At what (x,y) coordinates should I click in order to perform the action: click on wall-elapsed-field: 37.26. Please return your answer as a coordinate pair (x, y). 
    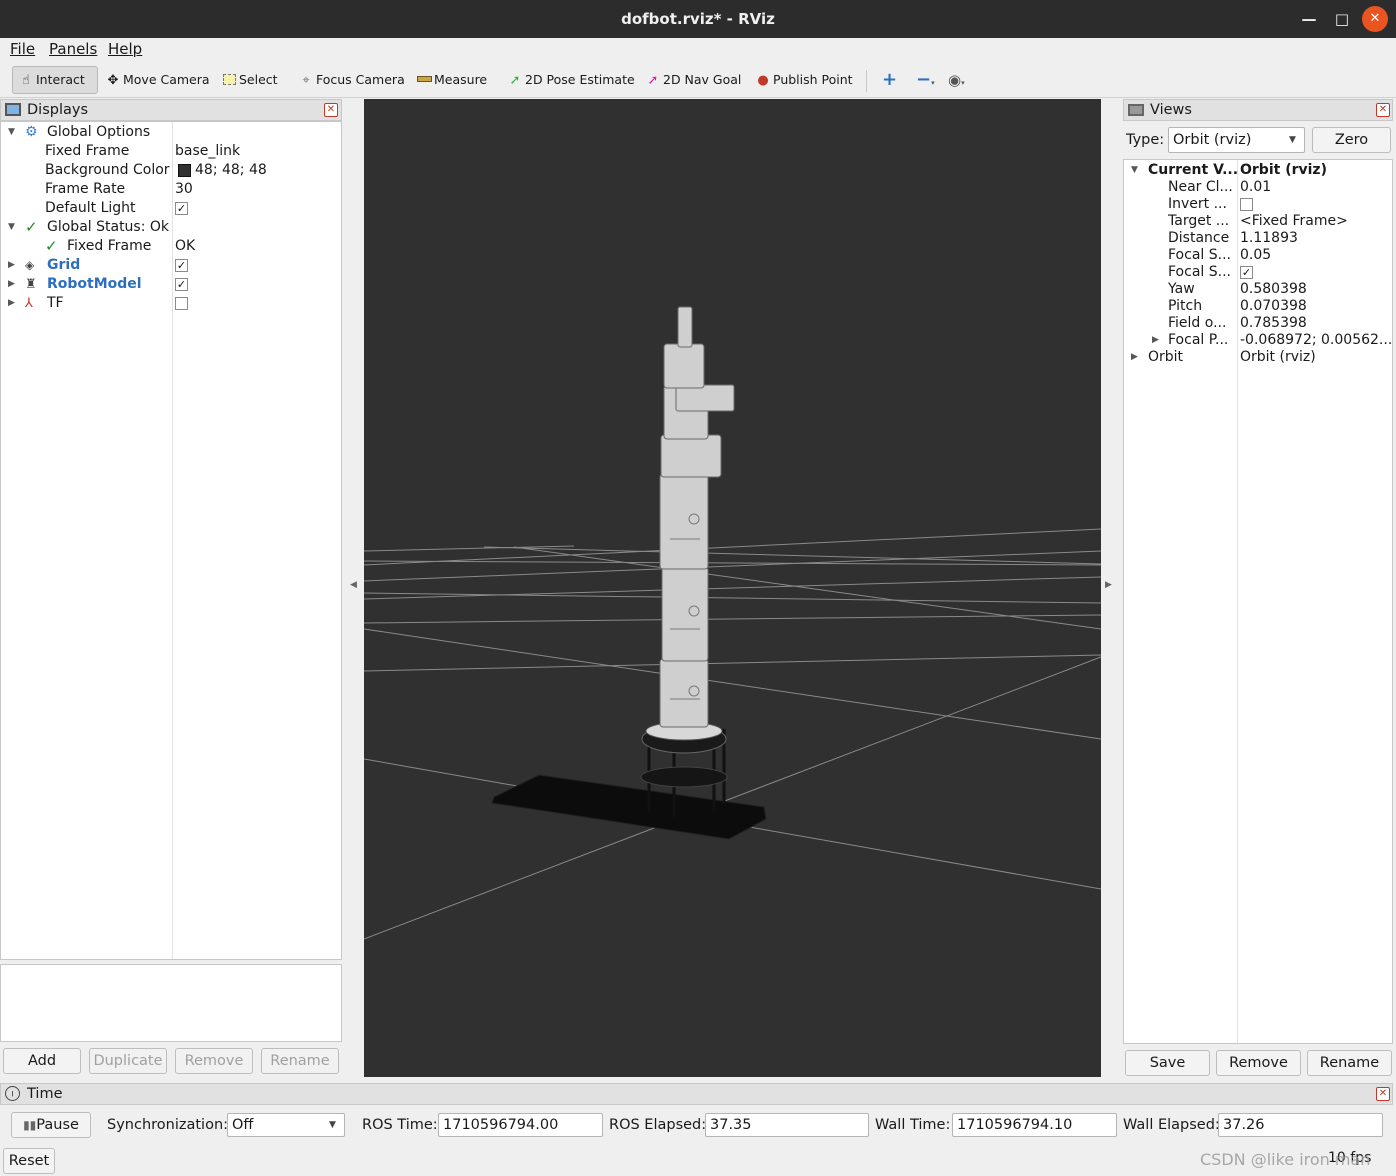
    Looking at the image, I should click on (1300, 1125).